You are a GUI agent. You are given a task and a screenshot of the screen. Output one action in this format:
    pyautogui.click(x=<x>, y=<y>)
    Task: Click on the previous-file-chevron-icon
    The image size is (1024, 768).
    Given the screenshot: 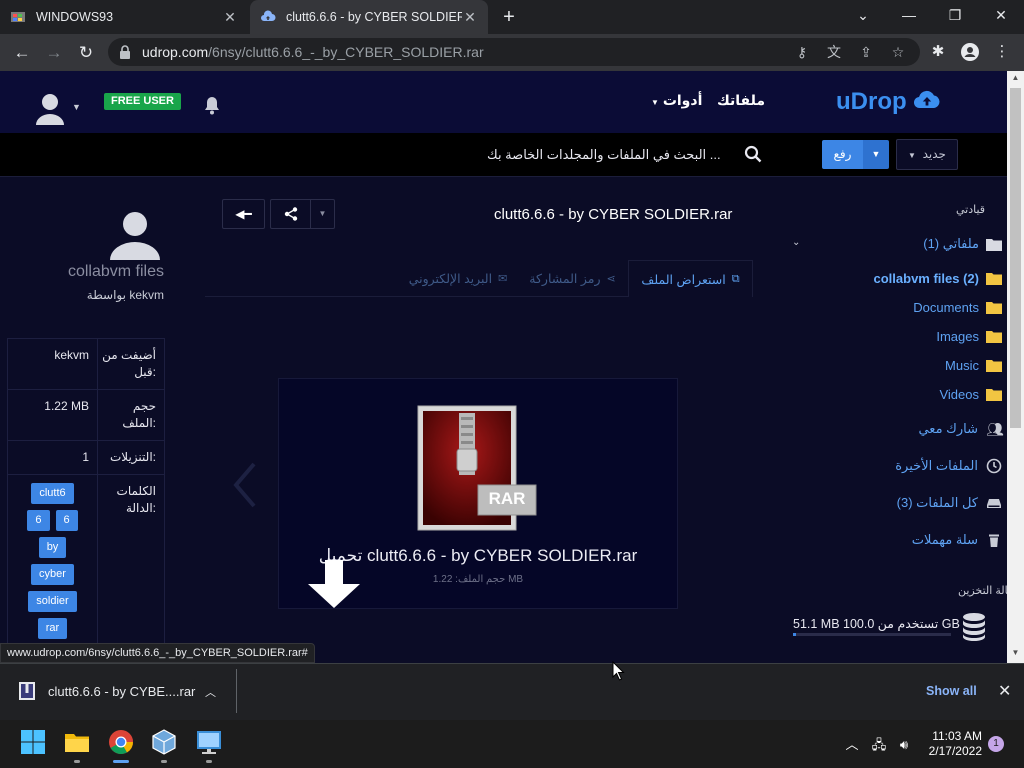 What is the action you would take?
    pyautogui.click(x=245, y=485)
    